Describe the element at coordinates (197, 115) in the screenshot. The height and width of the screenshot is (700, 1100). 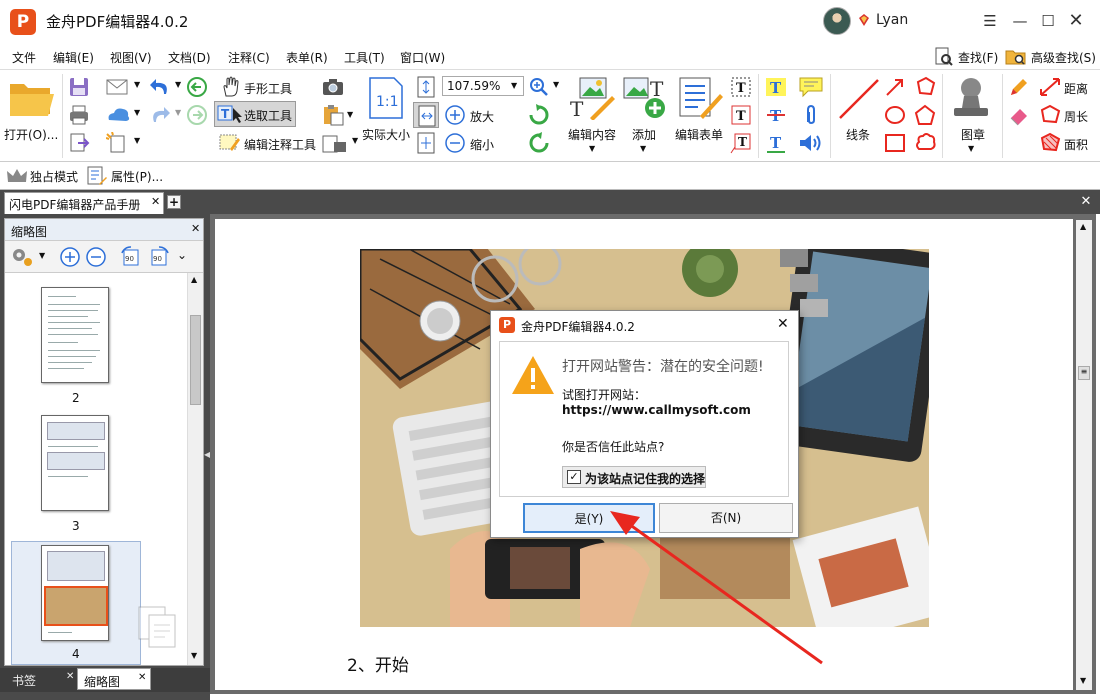
I see `forward-icon` at that location.